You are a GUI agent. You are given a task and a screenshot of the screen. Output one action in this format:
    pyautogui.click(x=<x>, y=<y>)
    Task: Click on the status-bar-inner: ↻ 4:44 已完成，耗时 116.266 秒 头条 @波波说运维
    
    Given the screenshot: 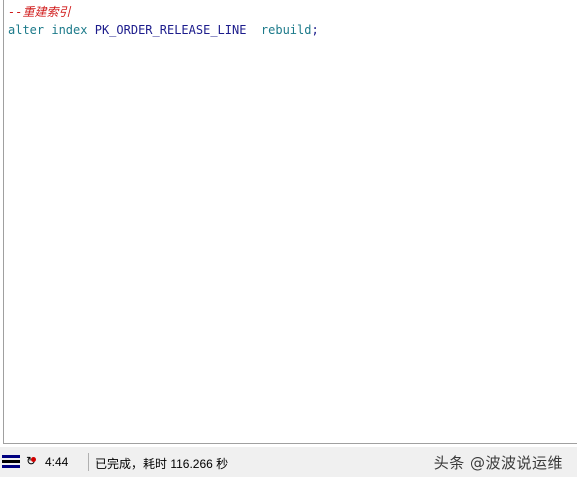 What is the action you would take?
    pyautogui.click(x=288, y=462)
    